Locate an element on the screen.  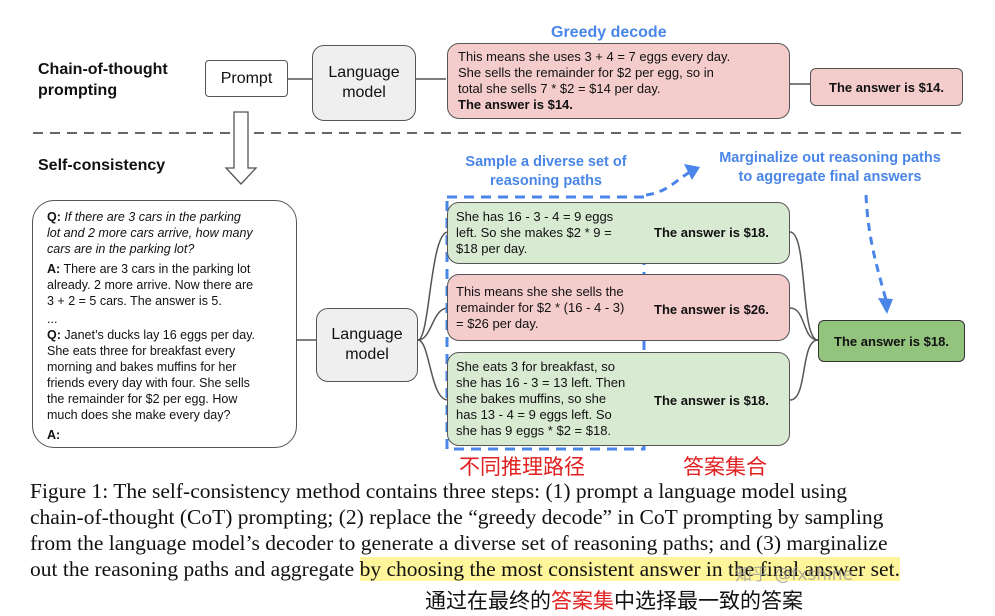
final-answer-label: The answer is $18. is located at coordinates (891, 341).